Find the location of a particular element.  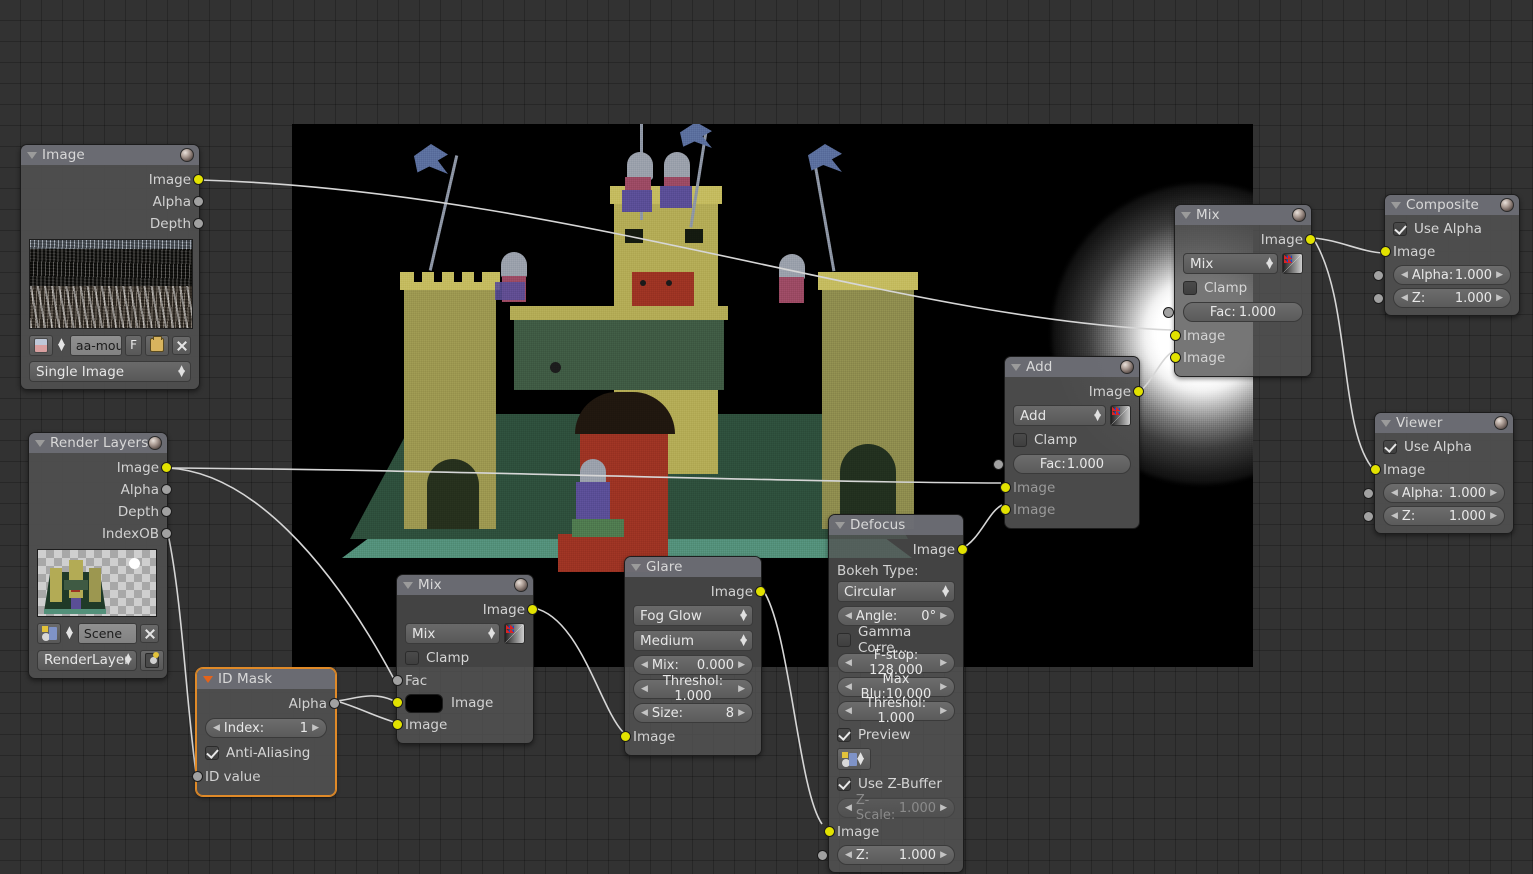

node-mix-upper-header: Mix is located at coordinates (1243, 215).